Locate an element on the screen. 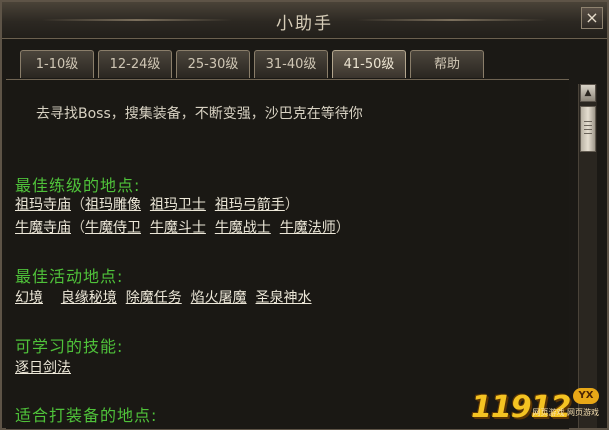  close-icon: × is located at coordinates (592, 17).